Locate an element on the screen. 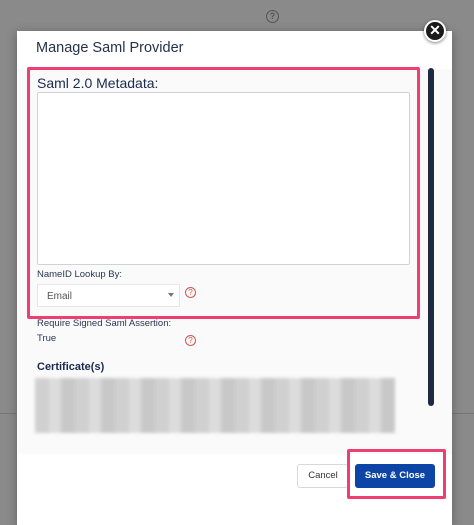 This screenshot has width=474, height=525. cancel-button: Cancel is located at coordinates (323, 476).